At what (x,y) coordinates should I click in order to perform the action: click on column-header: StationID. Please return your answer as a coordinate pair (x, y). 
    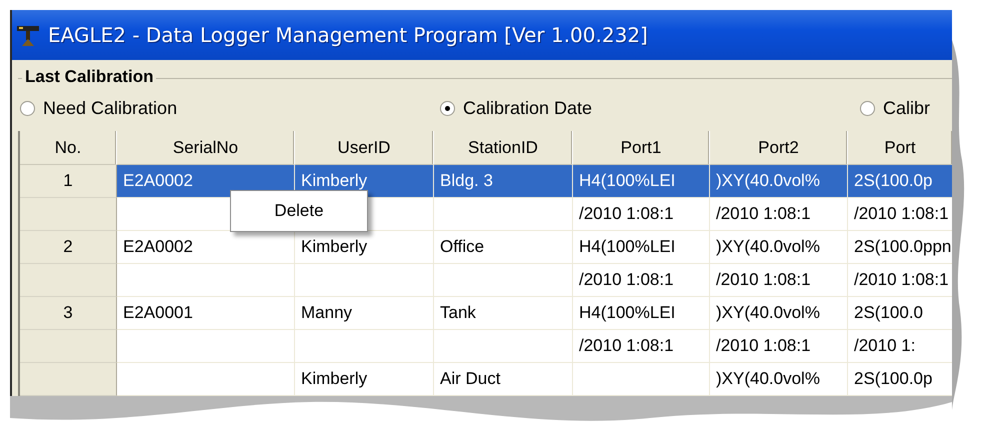
    Looking at the image, I should click on (503, 148).